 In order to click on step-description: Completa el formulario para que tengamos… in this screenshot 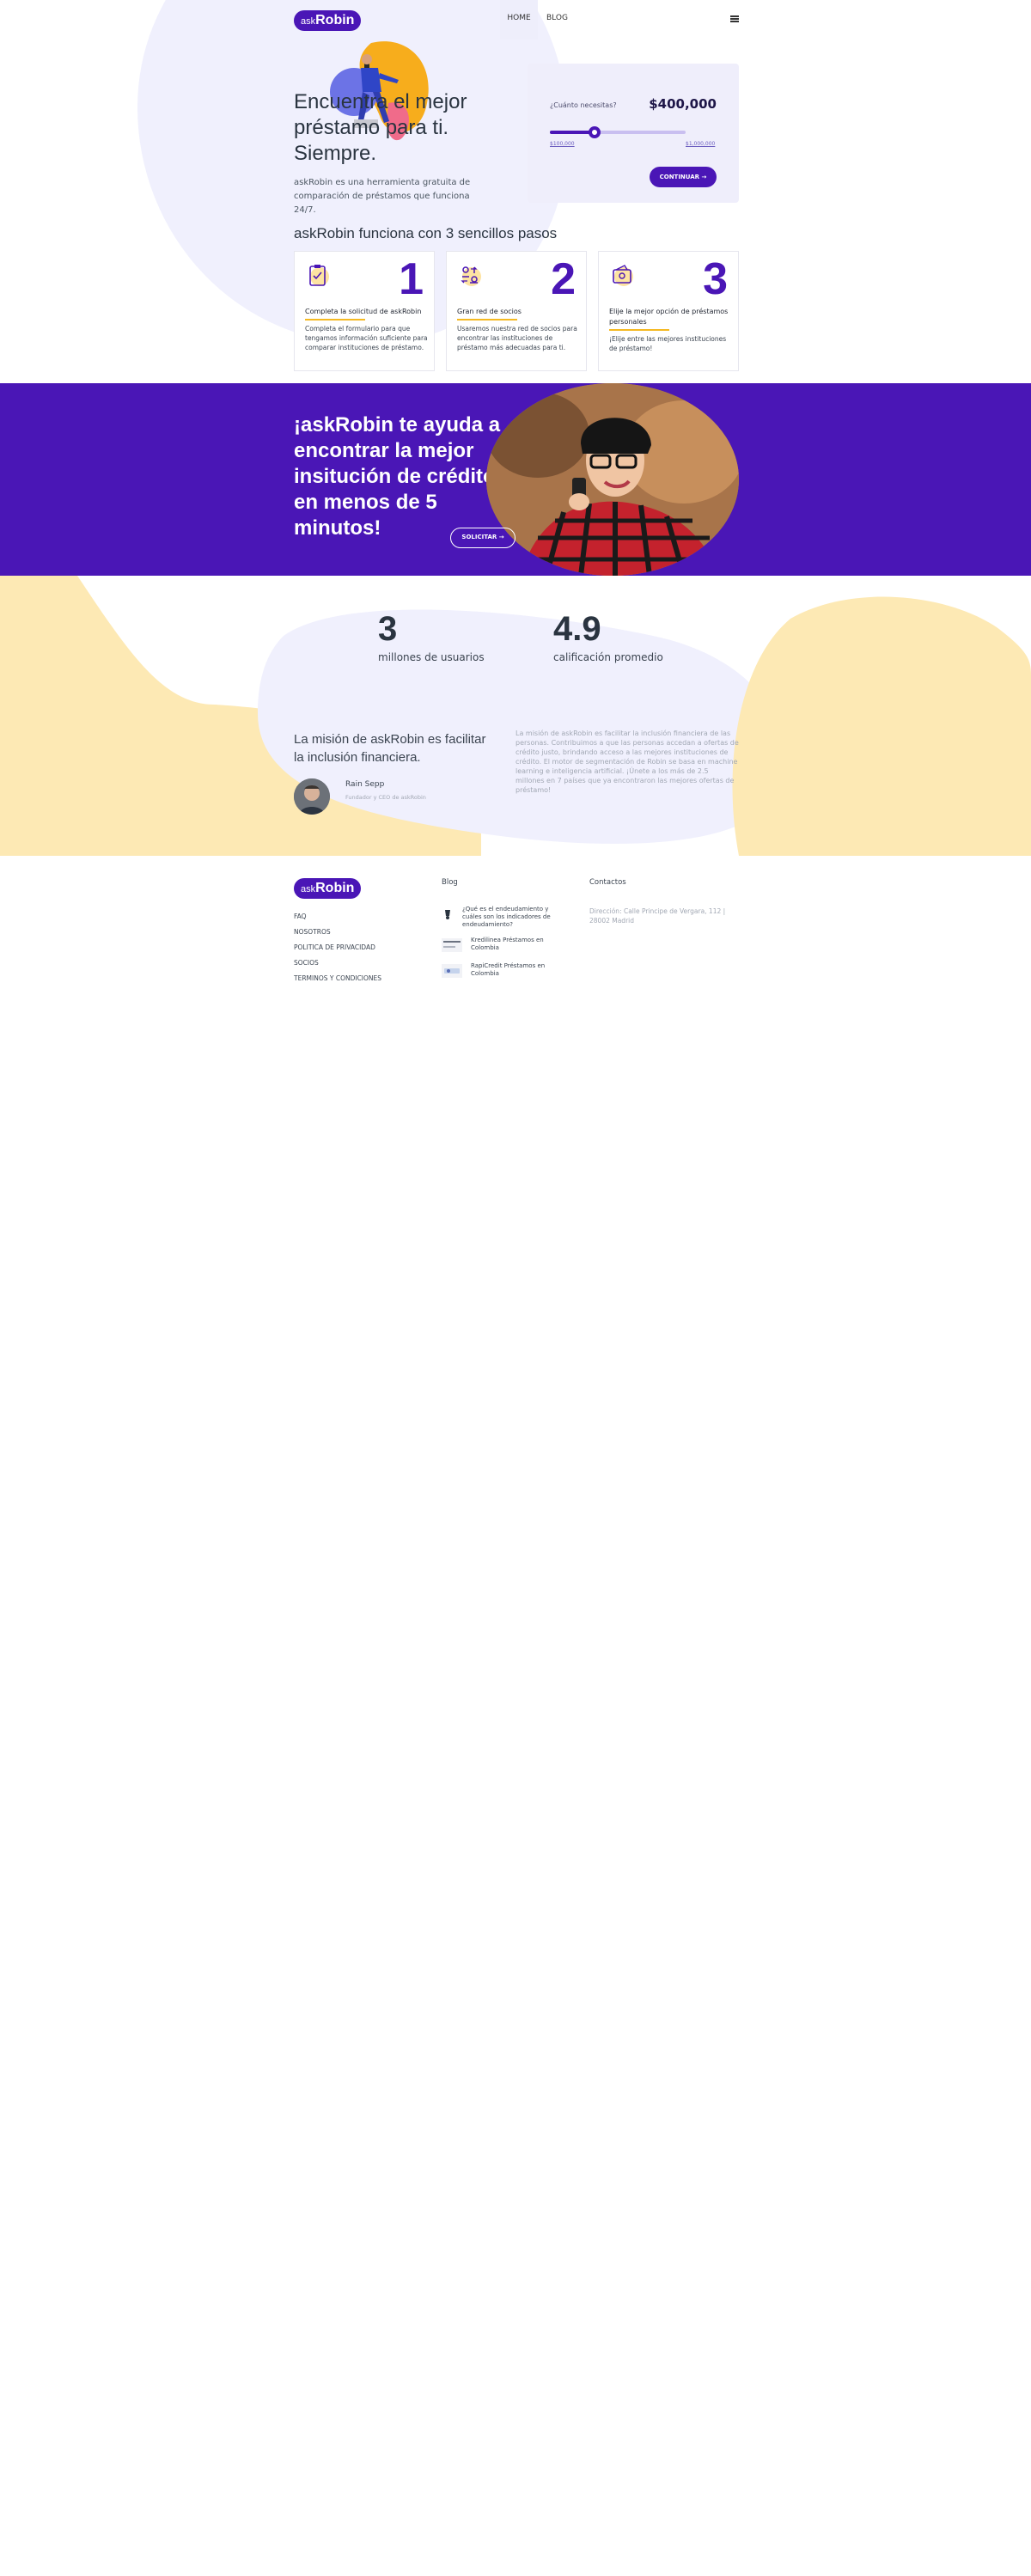, I will do `click(366, 338)`.